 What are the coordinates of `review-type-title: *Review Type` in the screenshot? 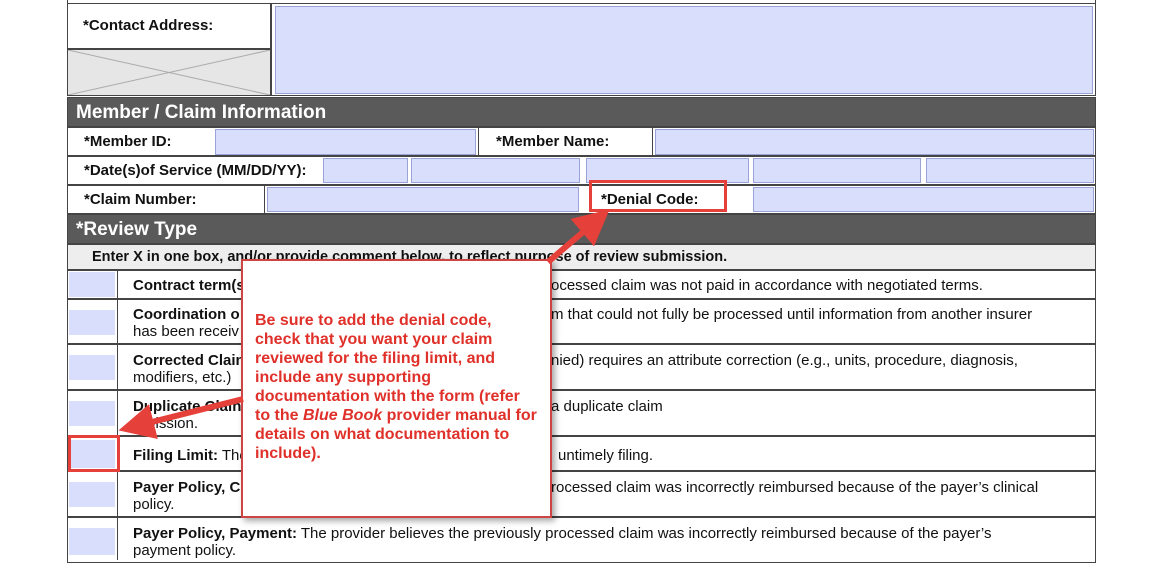 It's located at (137, 229).